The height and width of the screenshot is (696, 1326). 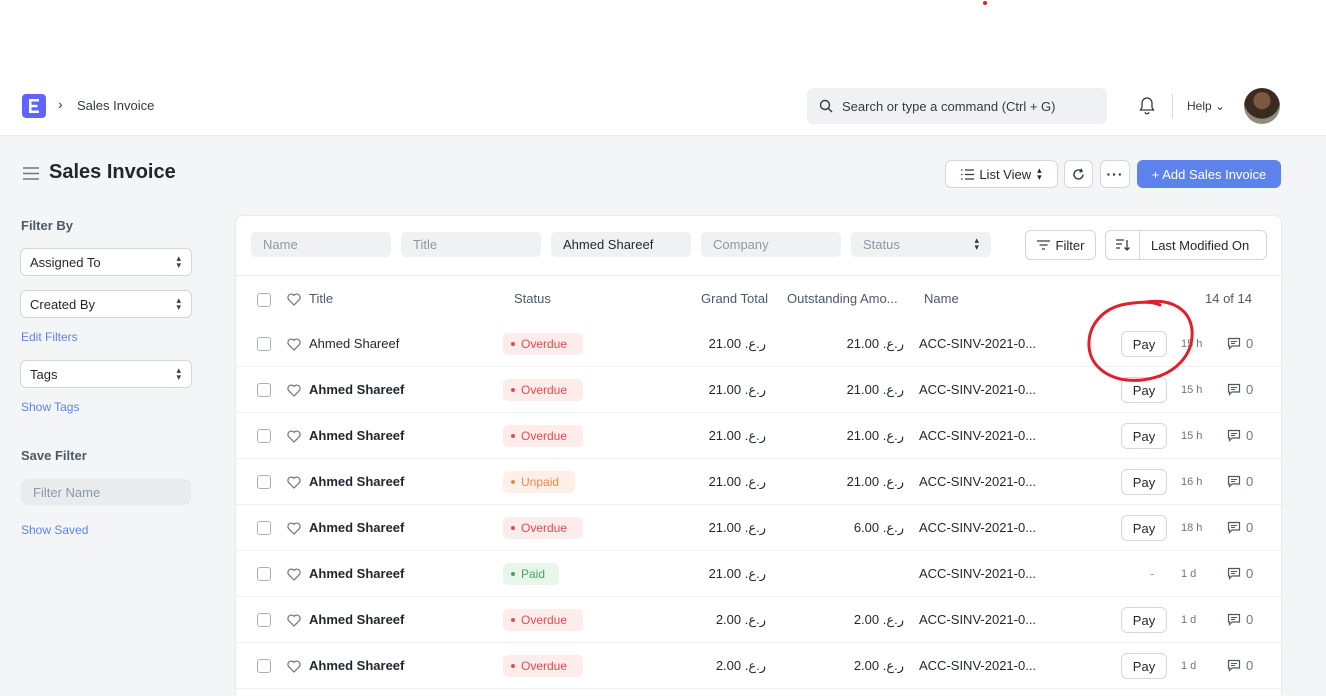 What do you see at coordinates (1209, 174) in the screenshot?
I see `add-sales-invoice-button: + Add Sales Invoice` at bounding box center [1209, 174].